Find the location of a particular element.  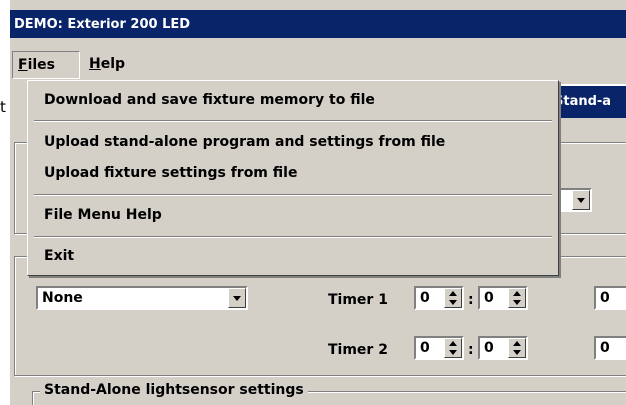

menu-help-mnemonic: H is located at coordinates (95, 64).